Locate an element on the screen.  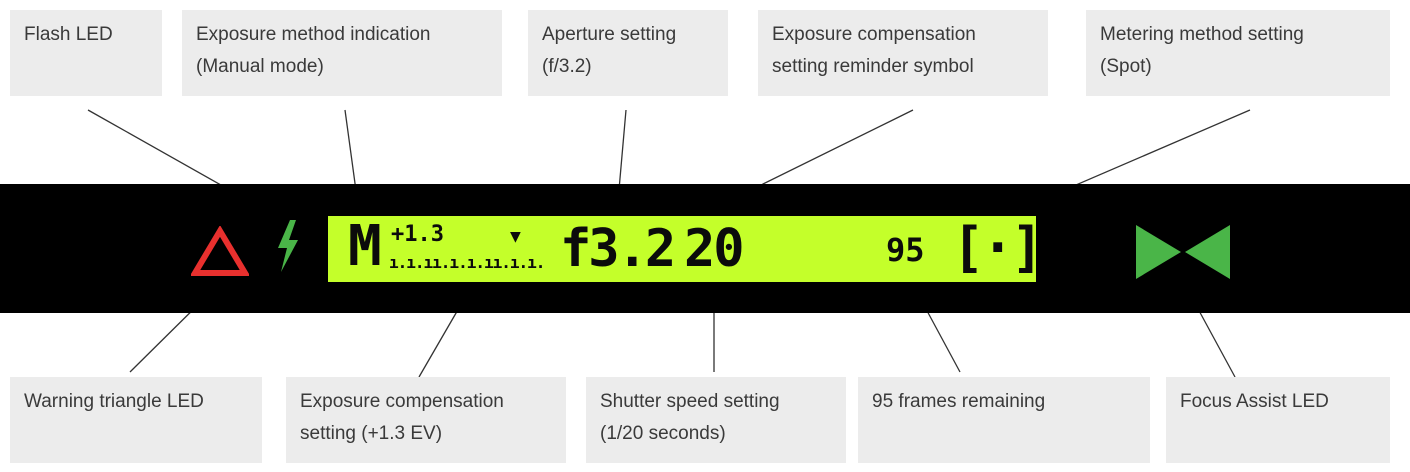
lcd-metering-mode: [·] is located at coordinates (998, 247).